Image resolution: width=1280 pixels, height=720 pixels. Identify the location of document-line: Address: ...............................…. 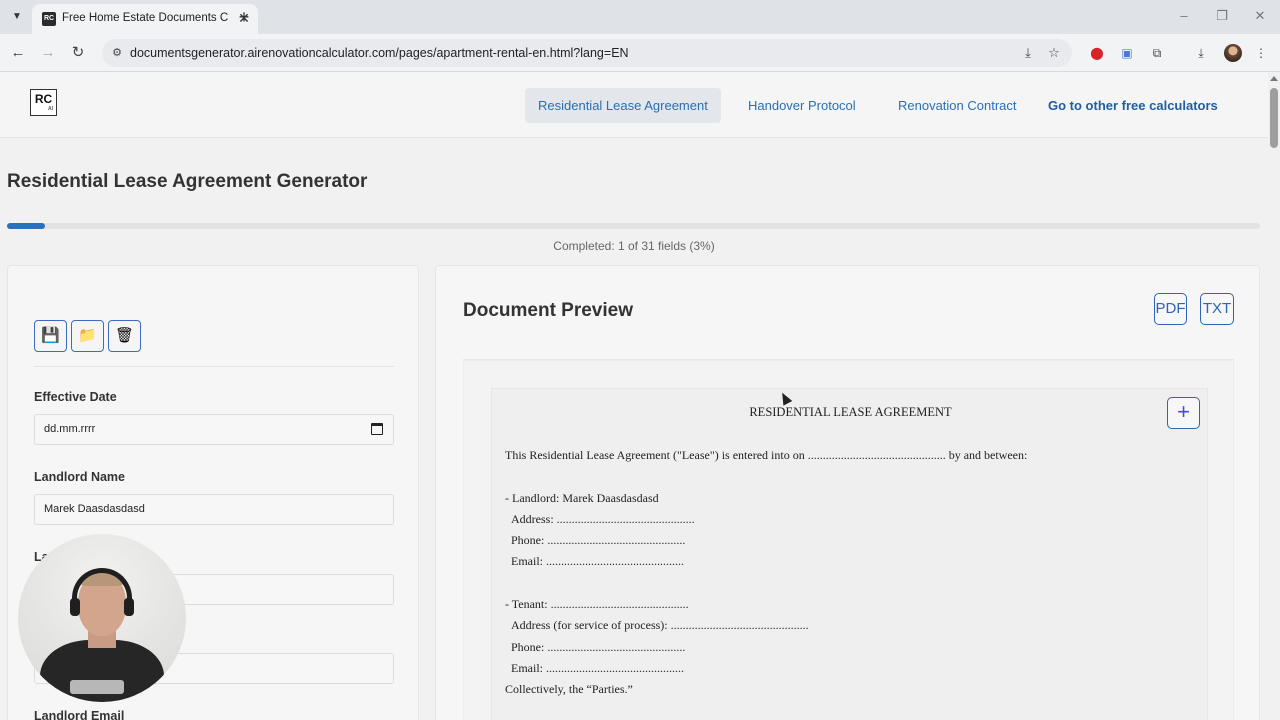
(603, 519).